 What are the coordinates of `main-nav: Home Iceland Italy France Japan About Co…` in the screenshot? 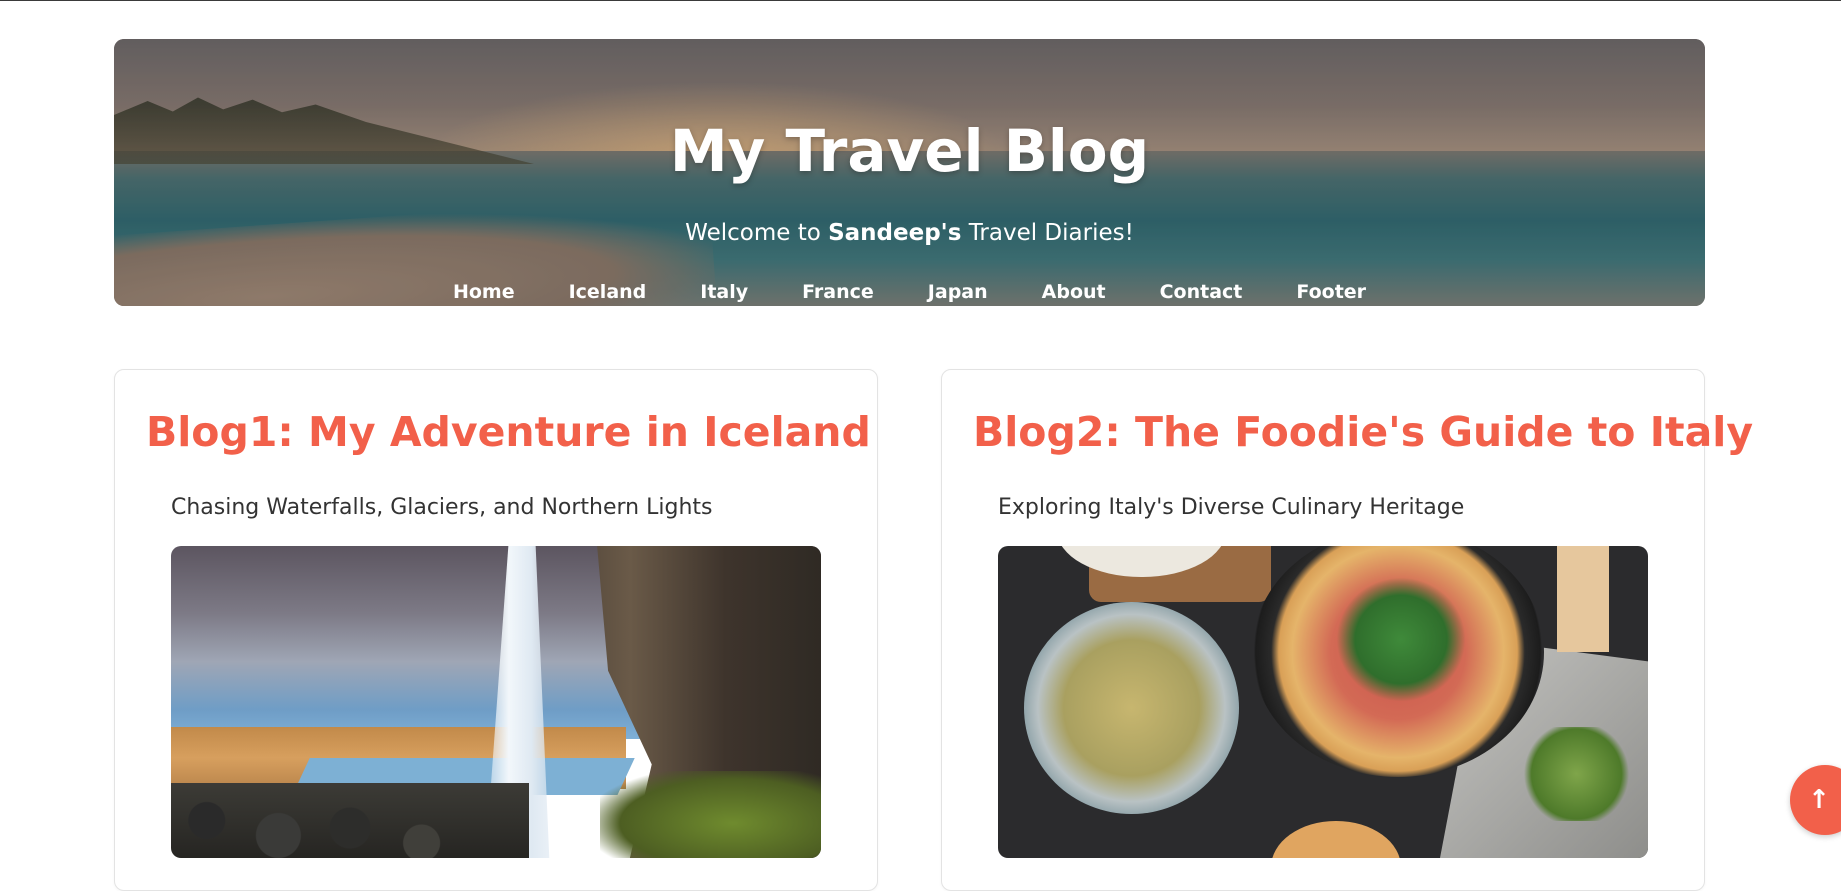 It's located at (909, 292).